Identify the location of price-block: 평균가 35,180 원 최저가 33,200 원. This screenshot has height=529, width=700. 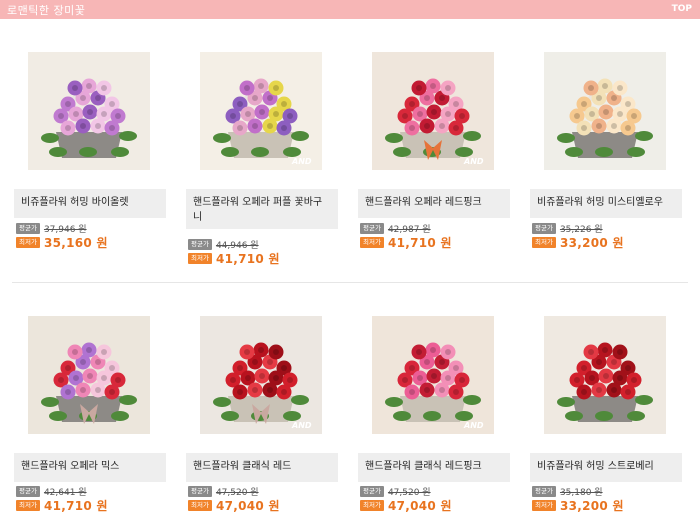
(578, 498).